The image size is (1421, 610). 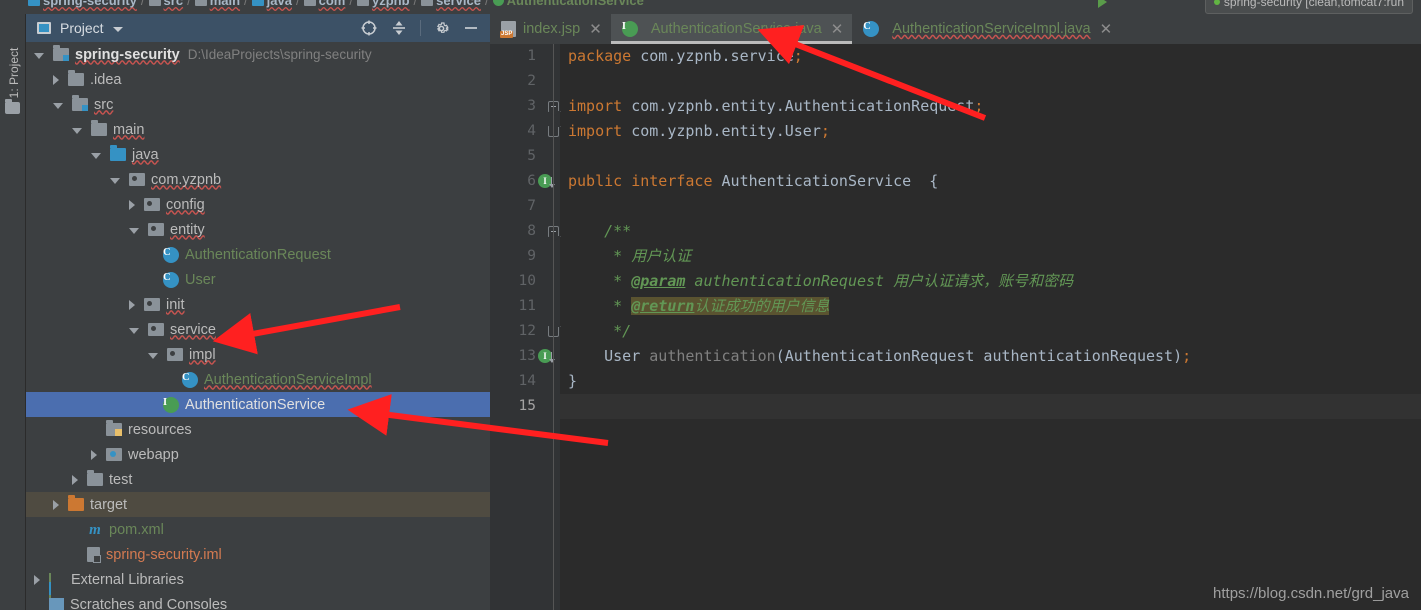 What do you see at coordinates (990, 381) in the screenshot?
I see `code-line: }` at bounding box center [990, 381].